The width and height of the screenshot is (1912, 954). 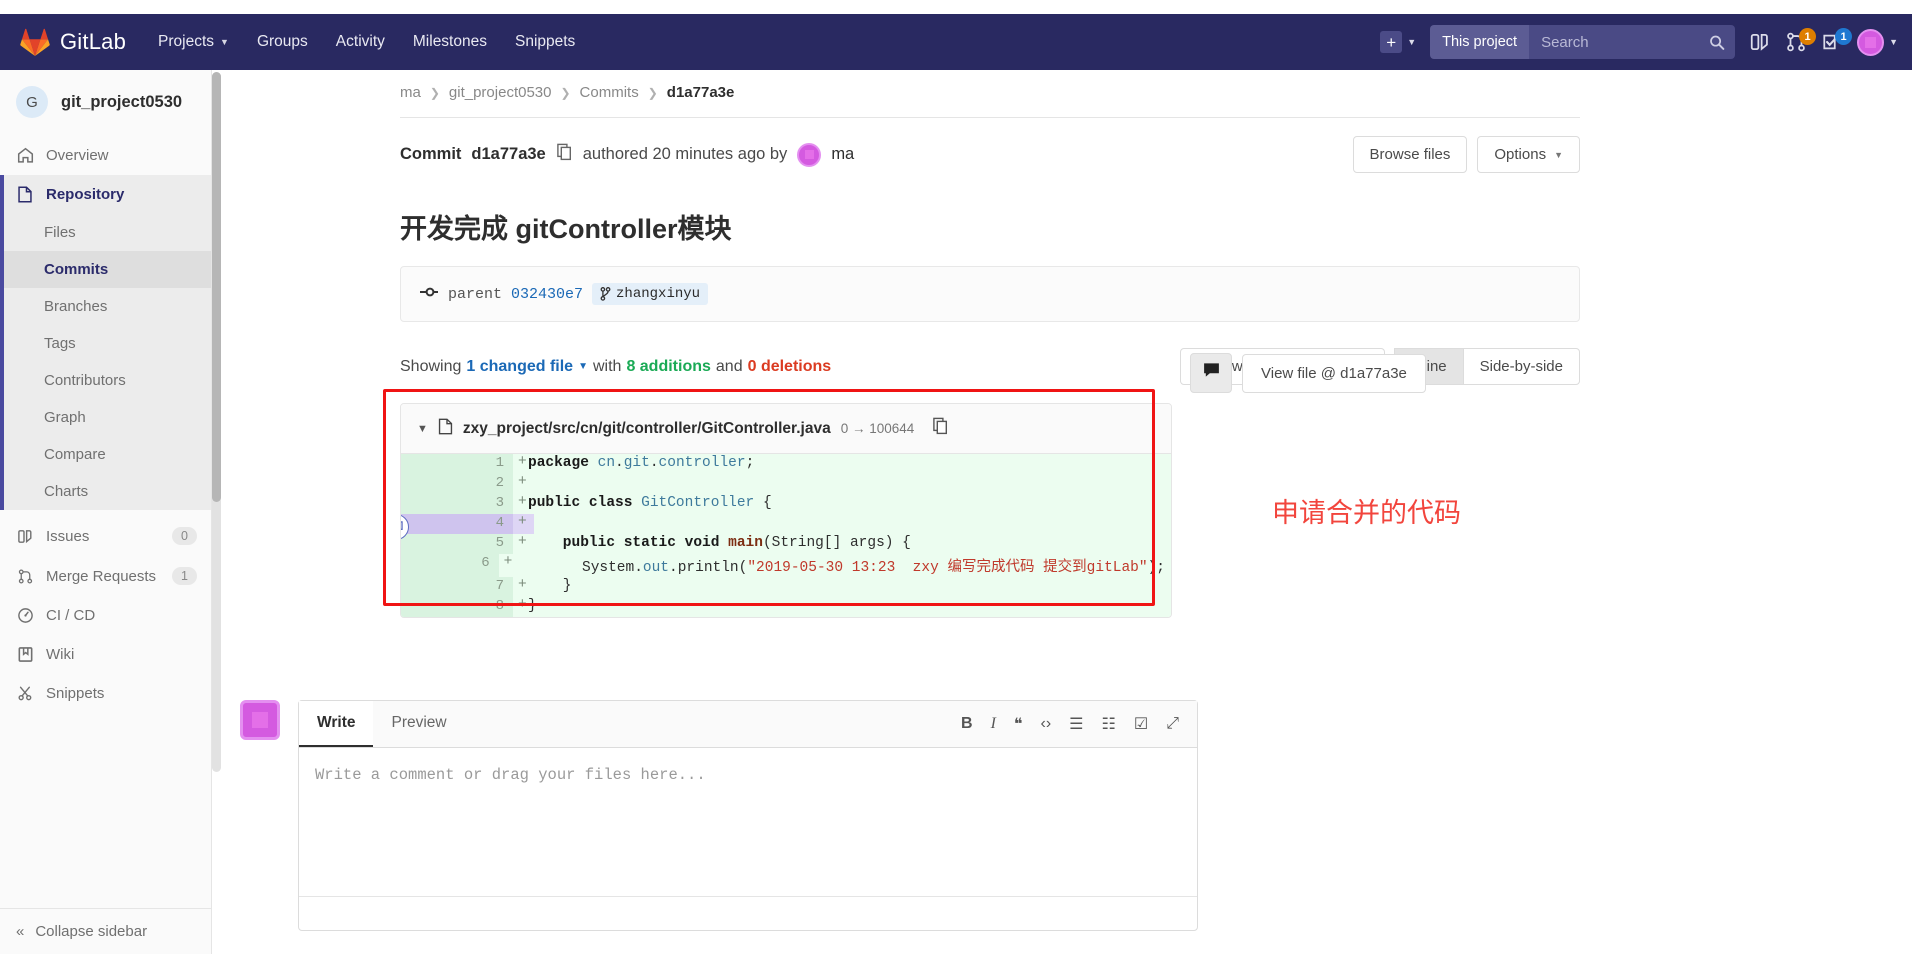 What do you see at coordinates (105, 615) in the screenshot?
I see `sidebar-item-ci-cd: CI / CD` at bounding box center [105, 615].